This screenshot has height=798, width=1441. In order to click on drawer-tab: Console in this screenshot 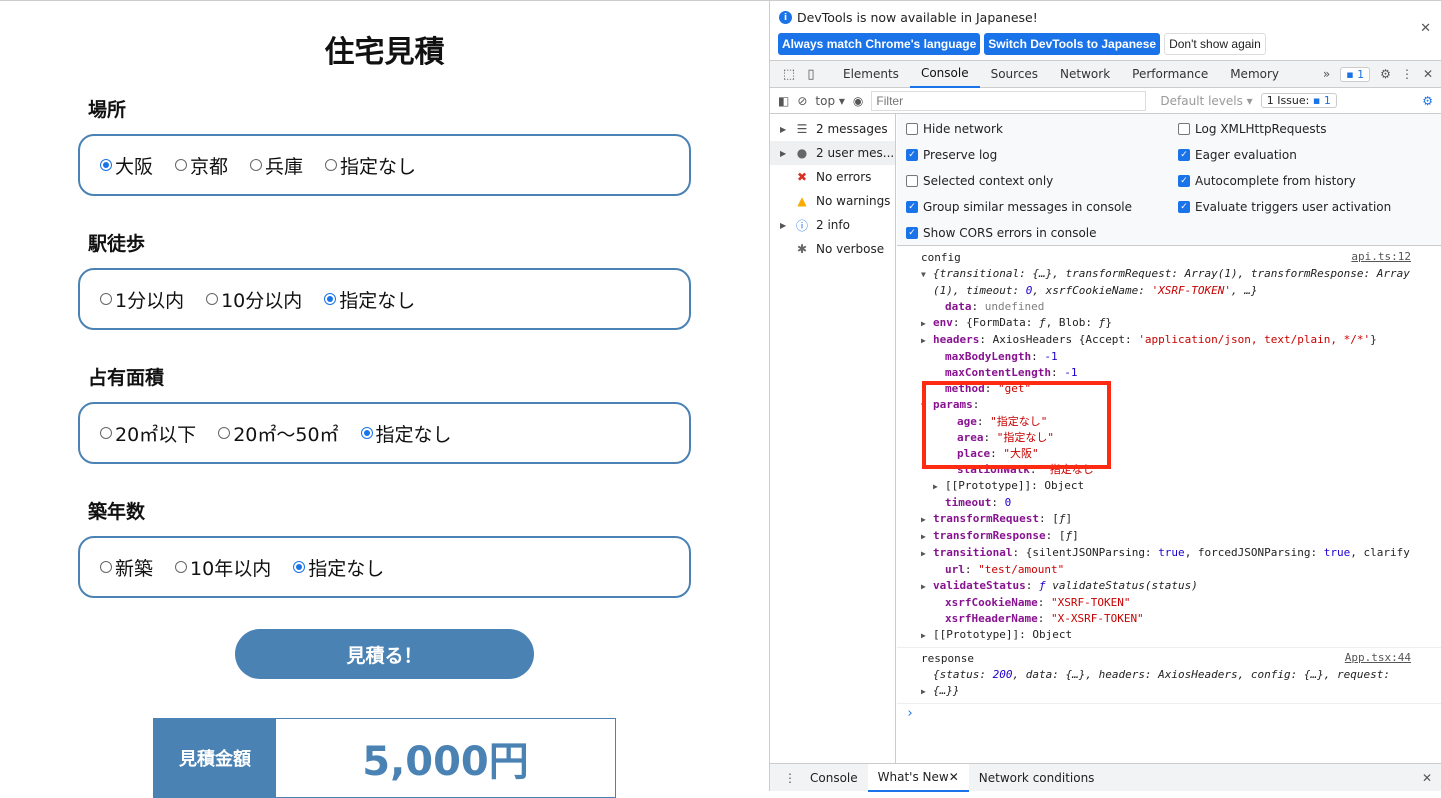, I will do `click(834, 778)`.